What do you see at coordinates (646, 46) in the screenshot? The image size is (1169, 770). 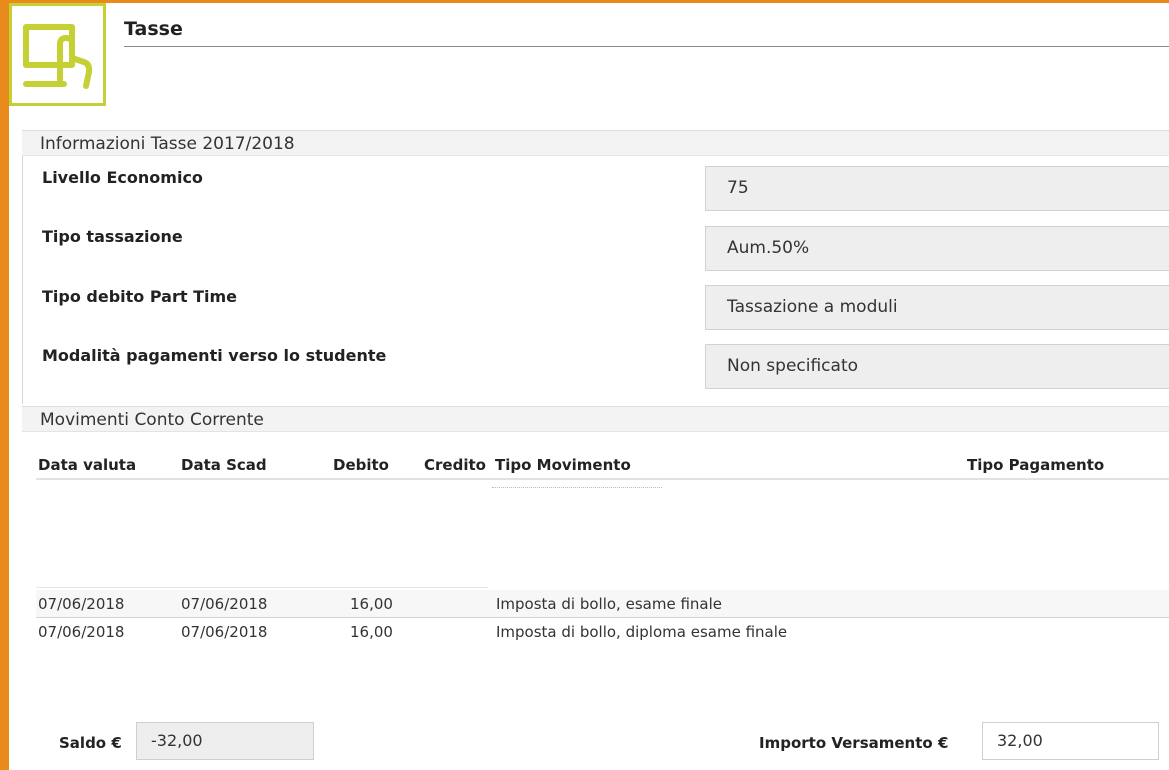 I see `title-divider` at bounding box center [646, 46].